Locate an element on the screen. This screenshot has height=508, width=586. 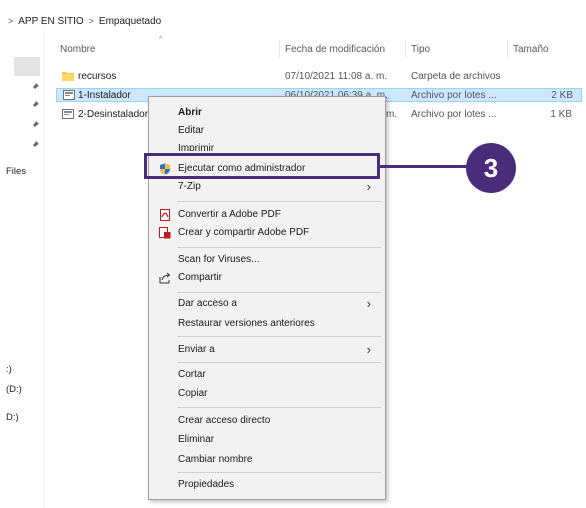
share-icon is located at coordinates (165, 278).